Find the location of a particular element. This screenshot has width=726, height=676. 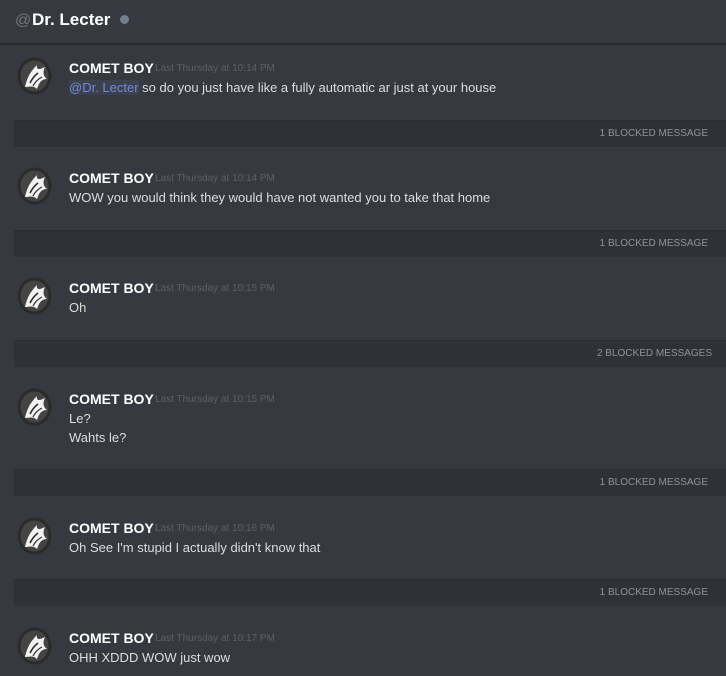

at-icon: @ is located at coordinates (23, 20).